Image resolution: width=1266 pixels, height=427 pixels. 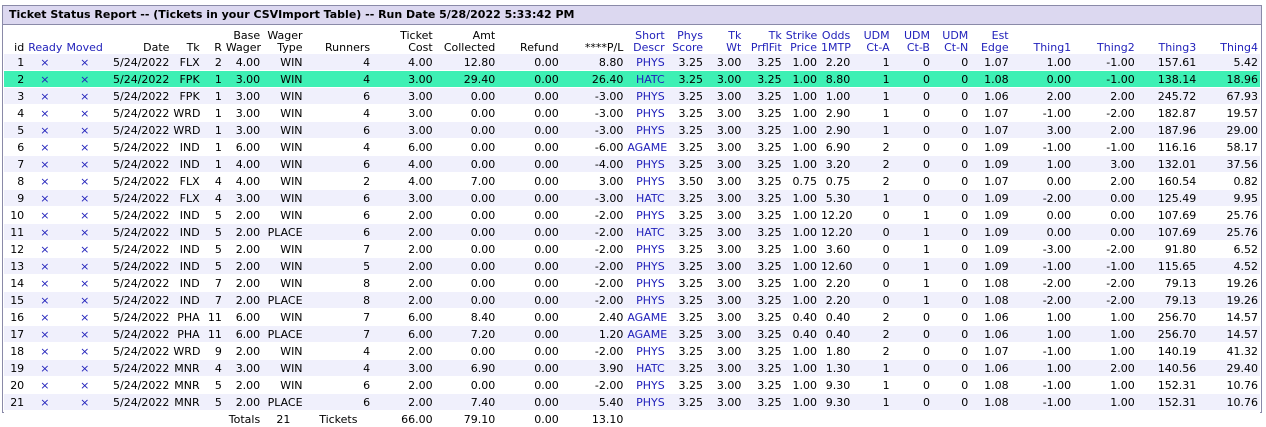 I want to click on header-wager_type: Type, so click(x=283, y=48).